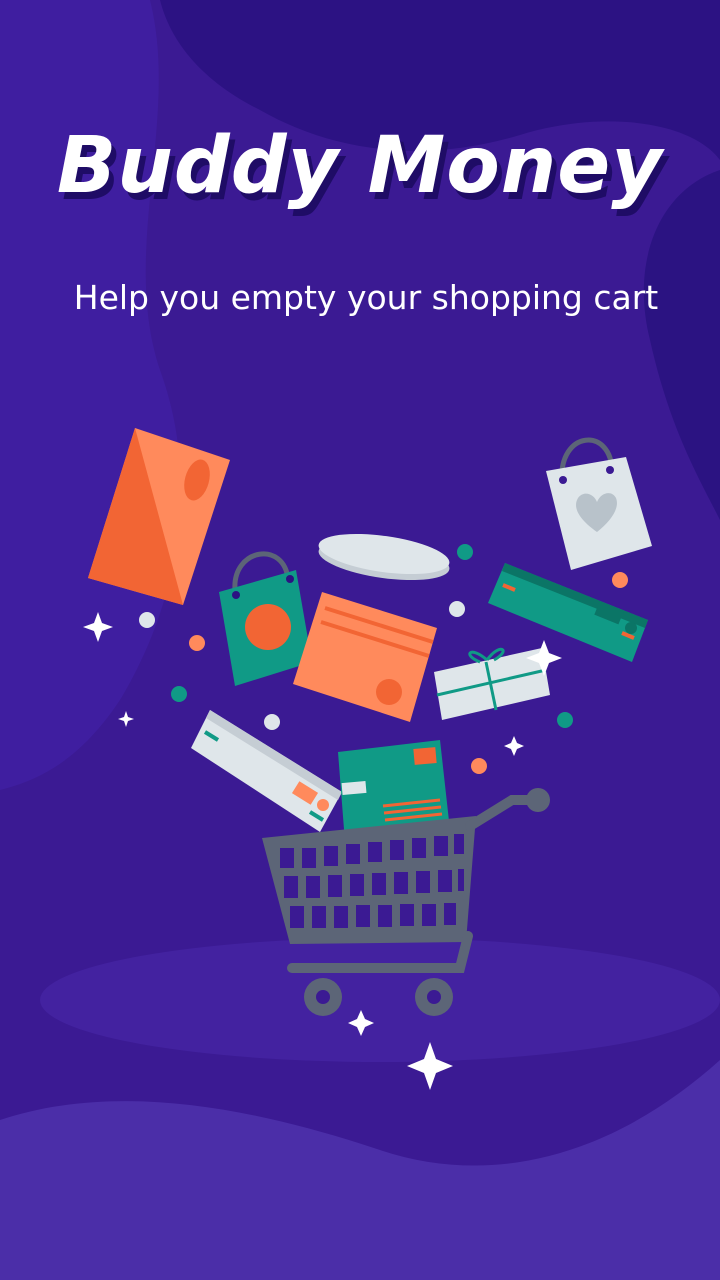 The image size is (720, 1280). I want to click on disc-lid-icon, so click(384, 557).